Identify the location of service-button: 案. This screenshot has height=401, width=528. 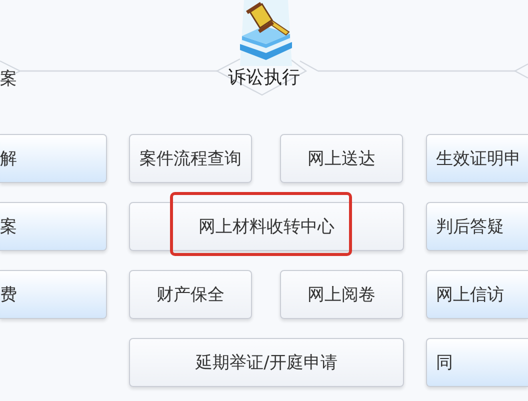
(53, 226).